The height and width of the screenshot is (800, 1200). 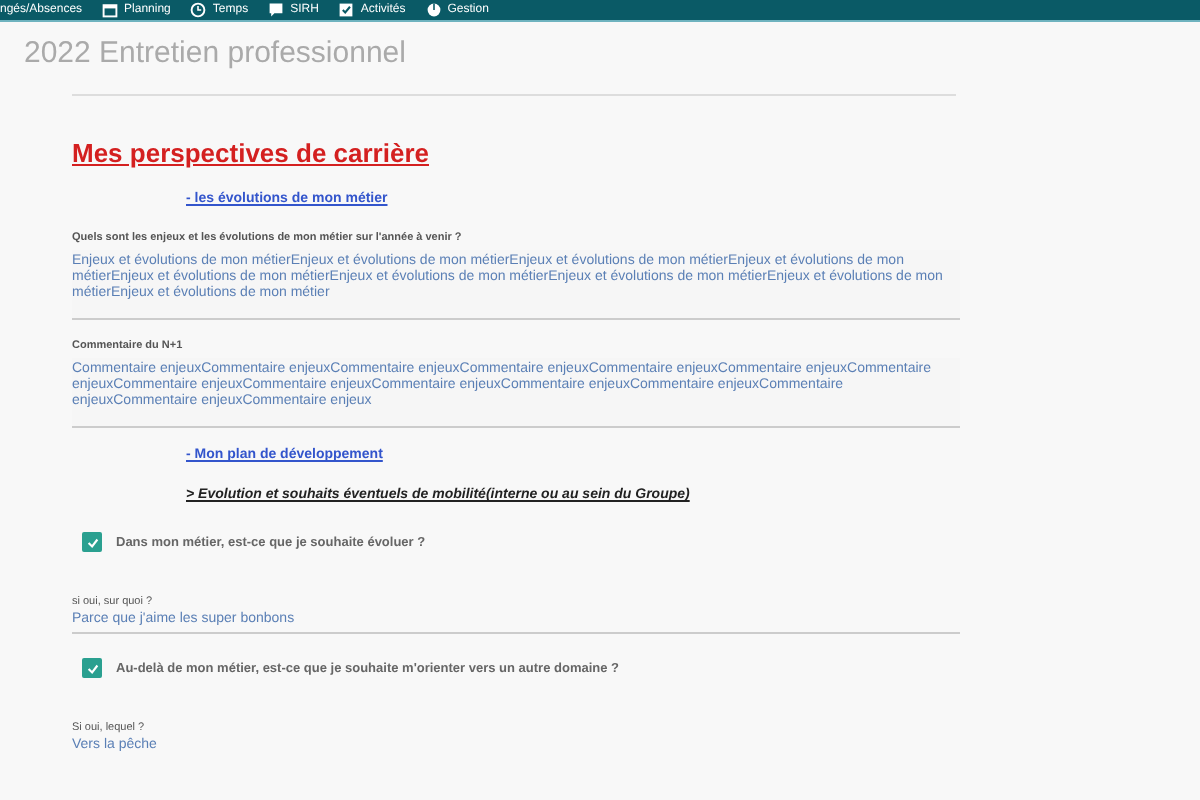 I want to click on calendar-icon, so click(x=110, y=10).